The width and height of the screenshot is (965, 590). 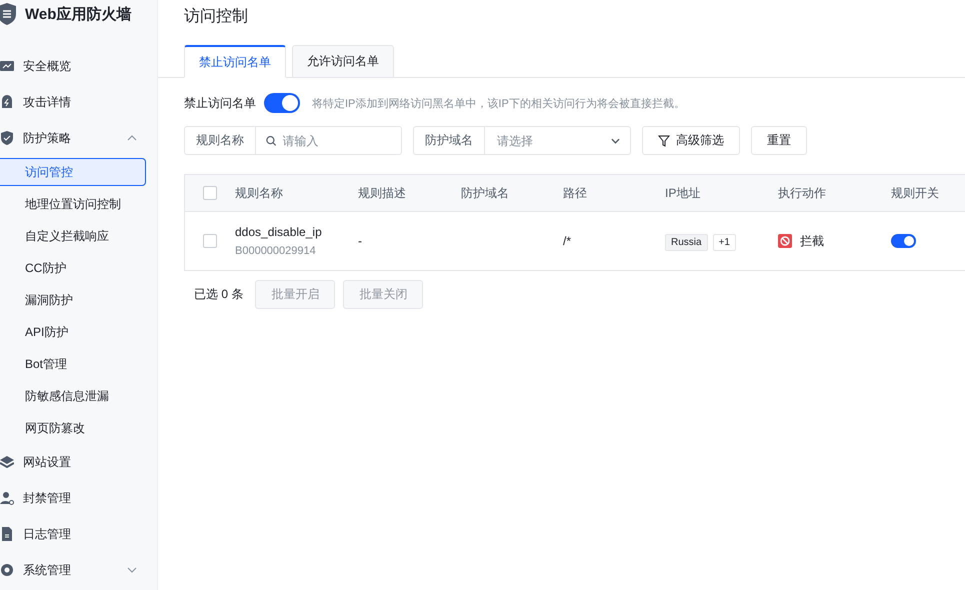 I want to click on domain-dropdown: 请选择, so click(x=558, y=140).